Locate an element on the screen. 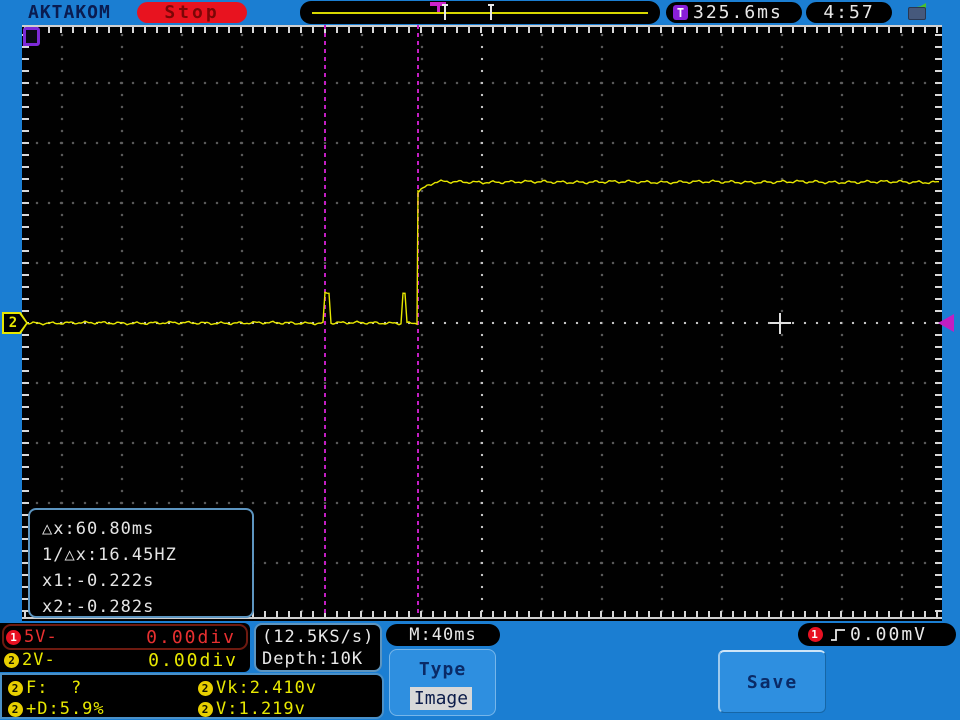  measurement-duty-value: +D:5.9% is located at coordinates (65, 709).